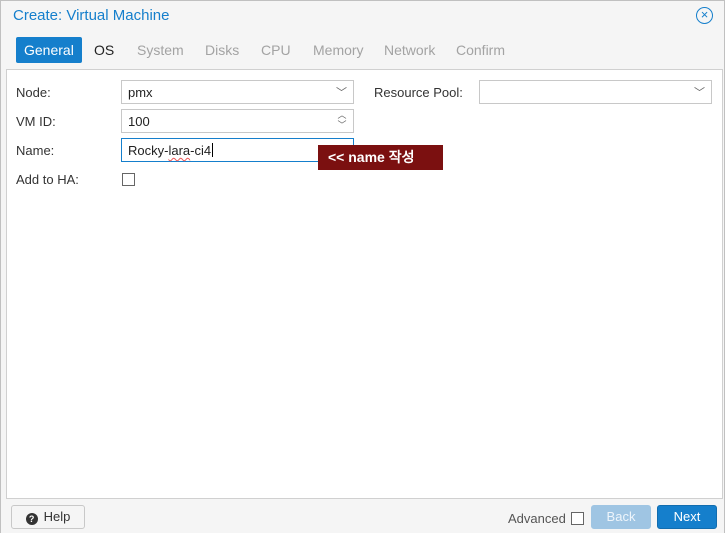 The height and width of the screenshot is (533, 725). Describe the element at coordinates (49, 50) in the screenshot. I see `tab-general: General` at that location.